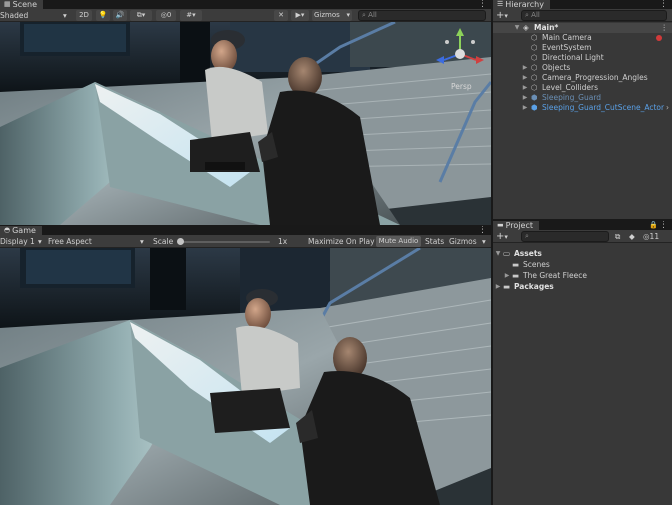 Image resolution: width=672 pixels, height=505 pixels. I want to click on hierarchy-toolbar: +▾ ⌕ All, so click(582, 15).